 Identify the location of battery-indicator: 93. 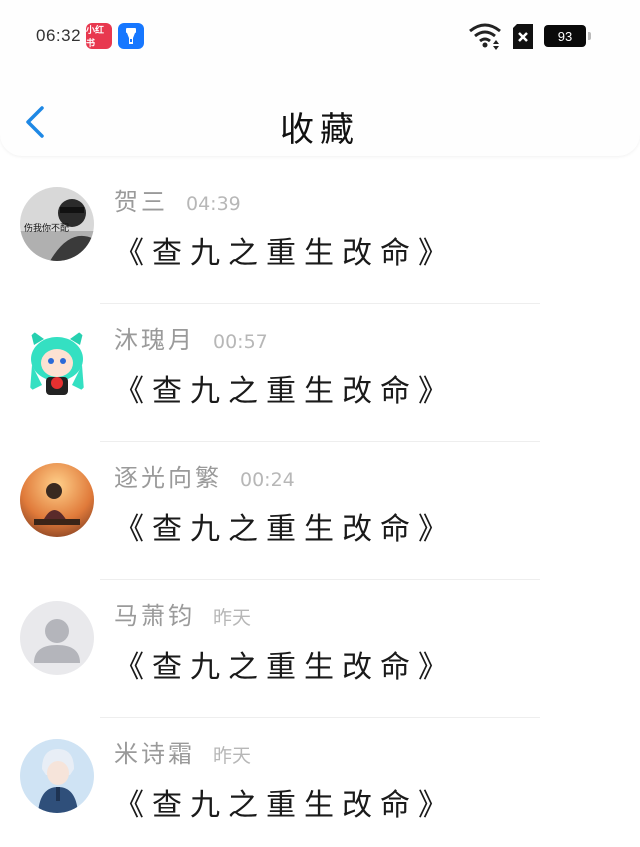
(567, 36).